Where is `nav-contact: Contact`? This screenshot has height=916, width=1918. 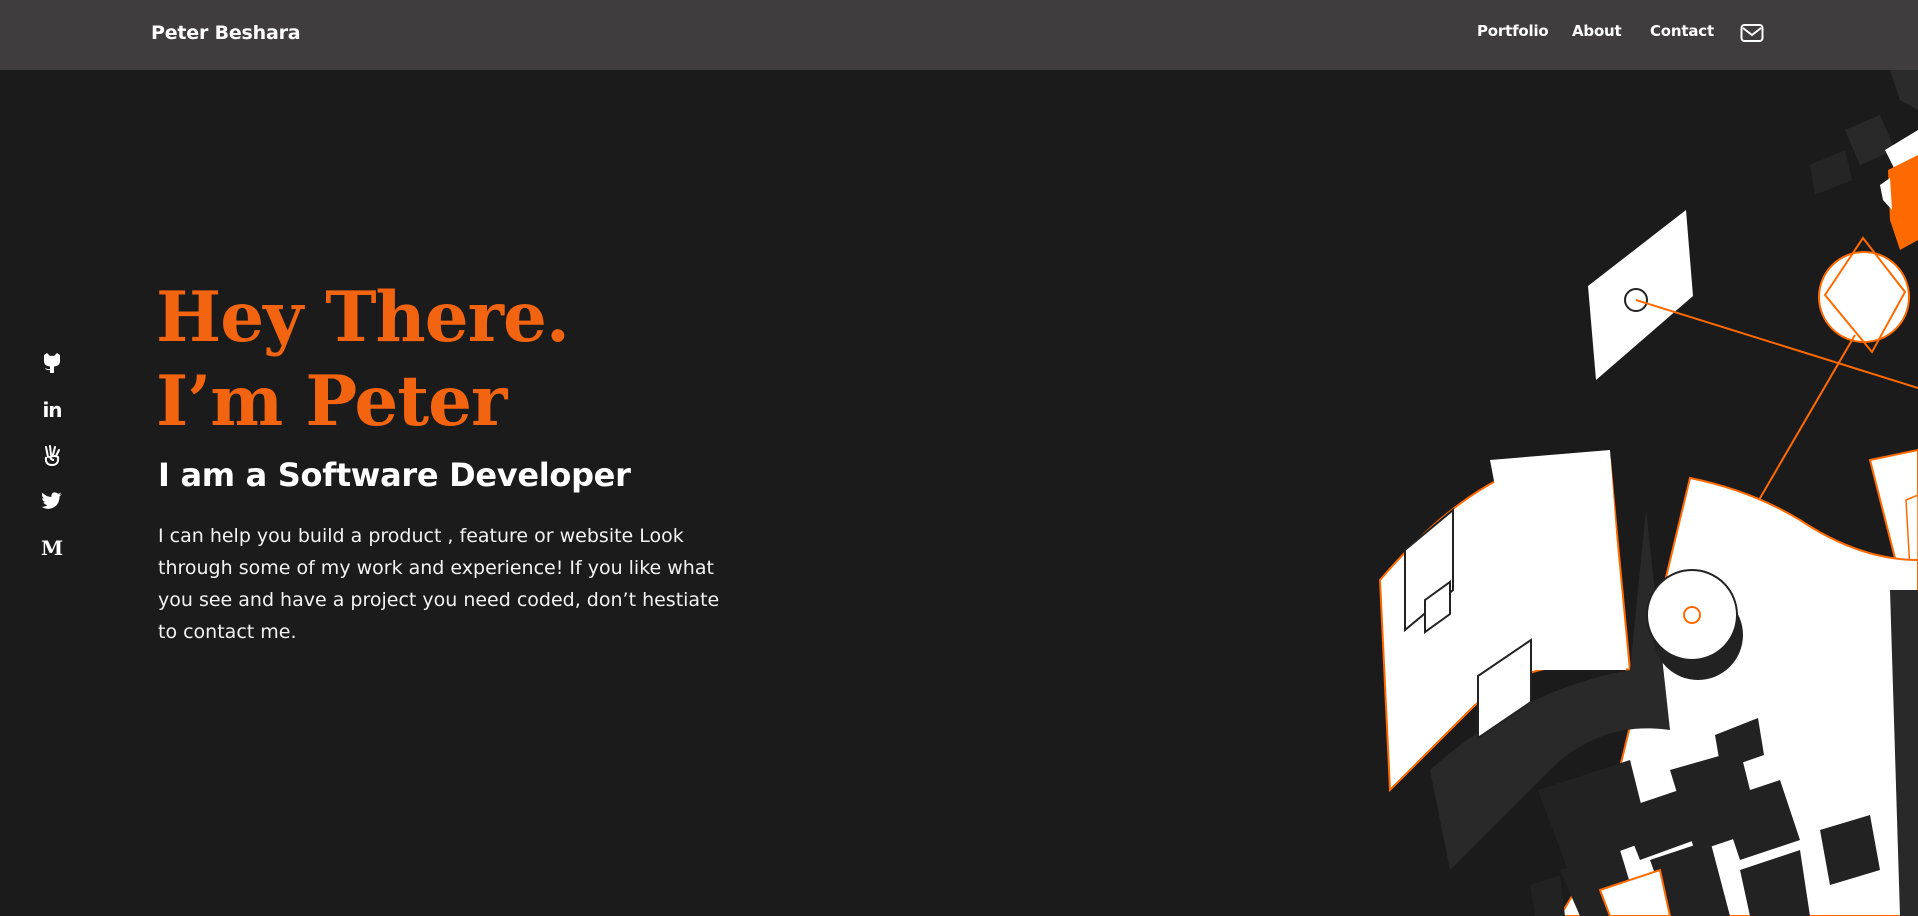 nav-contact: Contact is located at coordinates (1682, 31).